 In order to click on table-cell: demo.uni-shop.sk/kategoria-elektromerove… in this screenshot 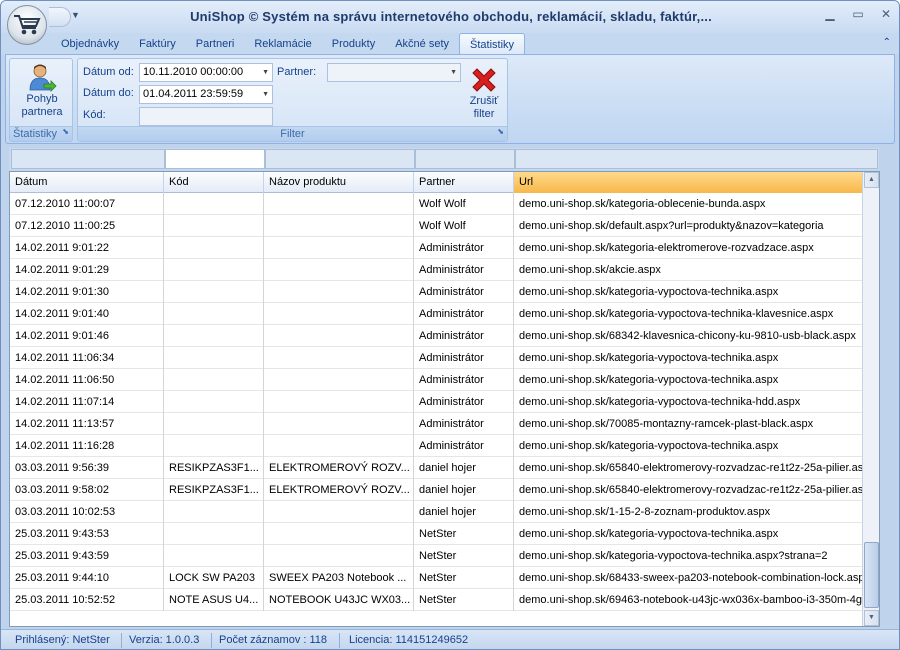, I will do `click(689, 248)`.